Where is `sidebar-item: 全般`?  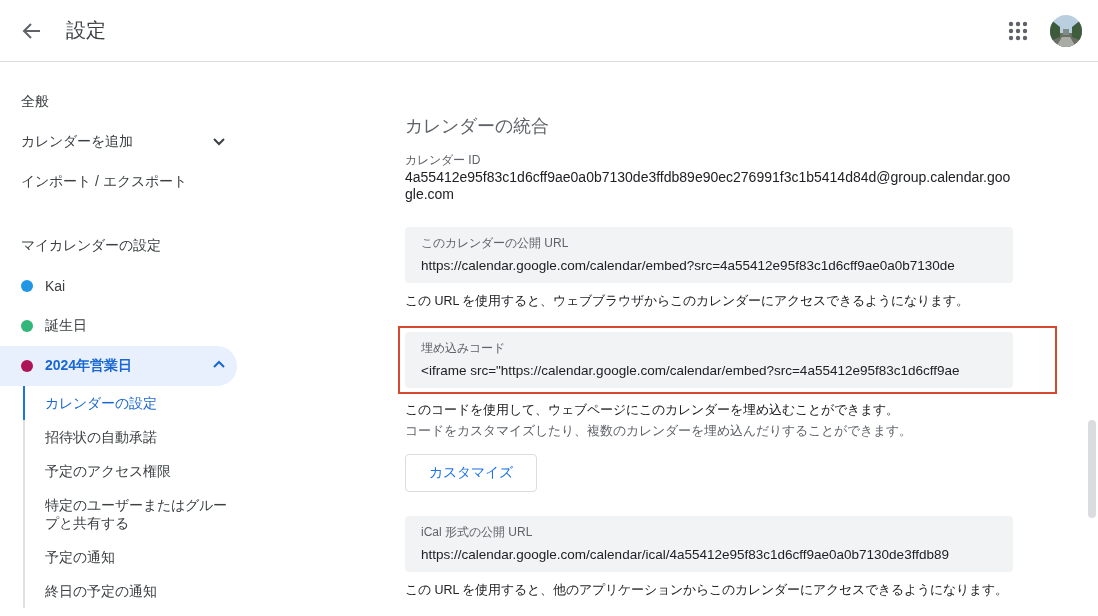 sidebar-item: 全般 is located at coordinates (118, 102).